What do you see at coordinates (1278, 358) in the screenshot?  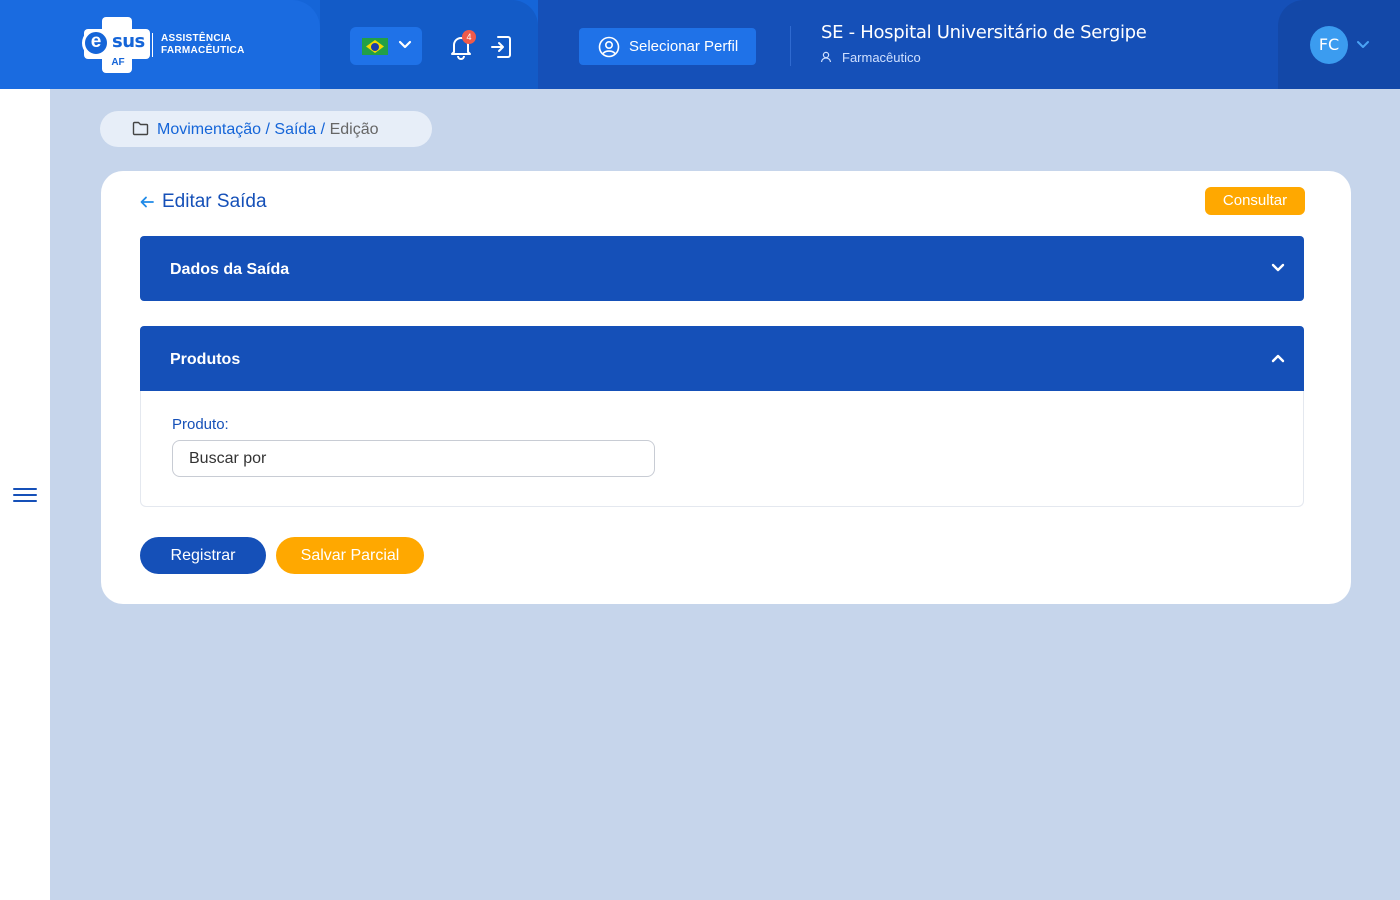 I see `chevron-up-icon` at bounding box center [1278, 358].